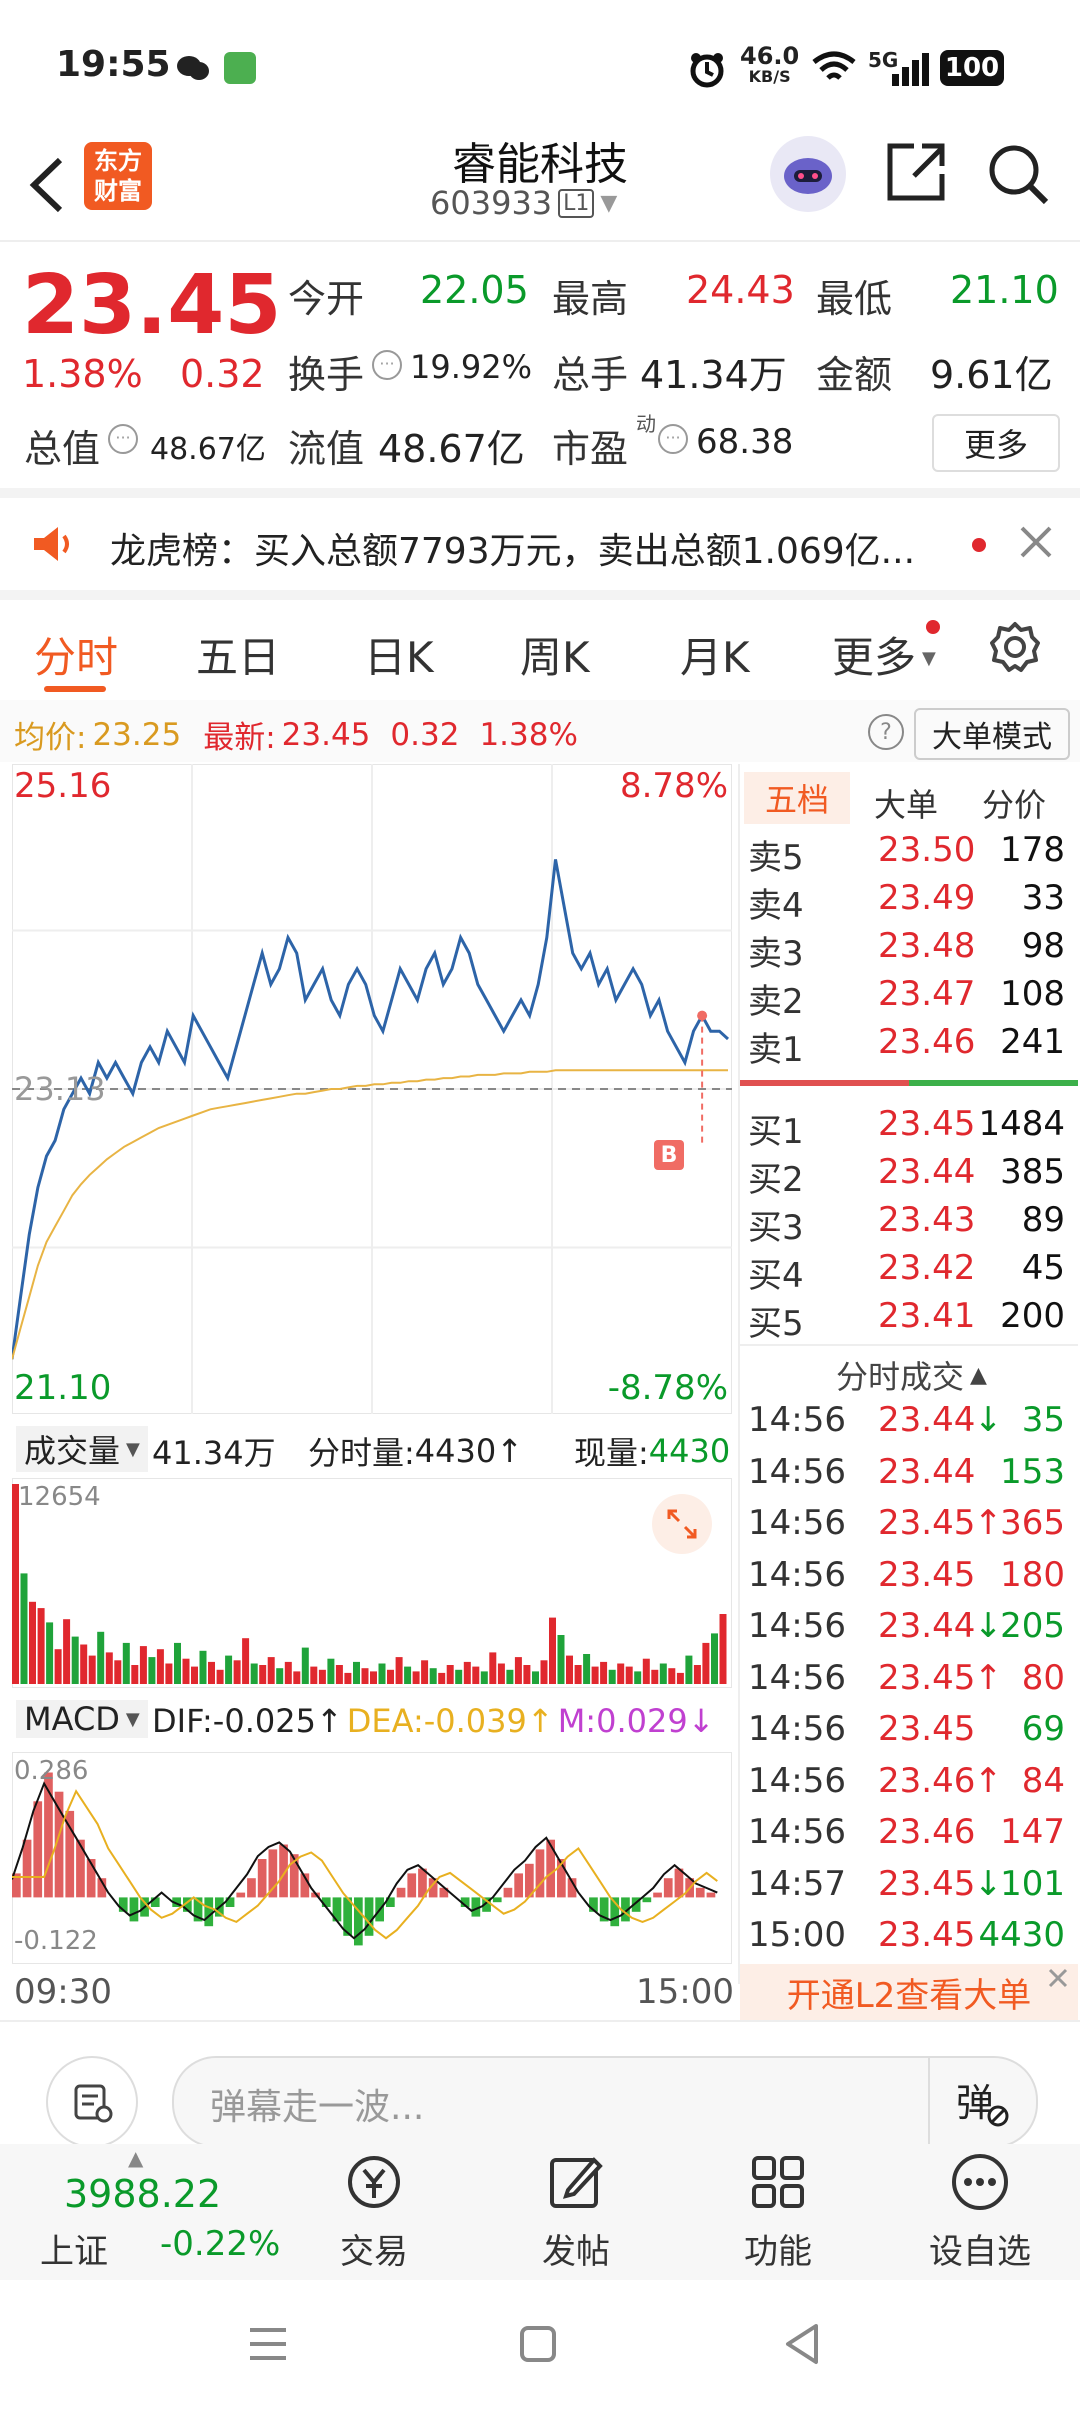 The height and width of the screenshot is (2412, 1080). Describe the element at coordinates (372, 1858) in the screenshot. I see `macd-chart: 0.286 -0.122` at that location.